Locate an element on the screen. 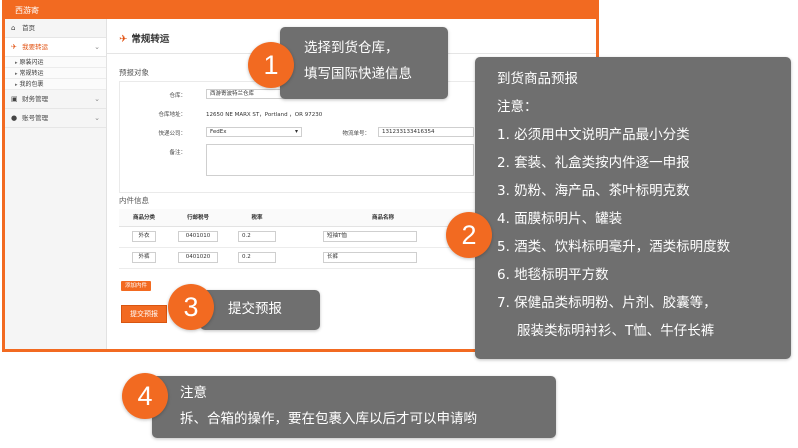 The height and width of the screenshot is (448, 798). remark-label: 备注： is located at coordinates (177, 153).